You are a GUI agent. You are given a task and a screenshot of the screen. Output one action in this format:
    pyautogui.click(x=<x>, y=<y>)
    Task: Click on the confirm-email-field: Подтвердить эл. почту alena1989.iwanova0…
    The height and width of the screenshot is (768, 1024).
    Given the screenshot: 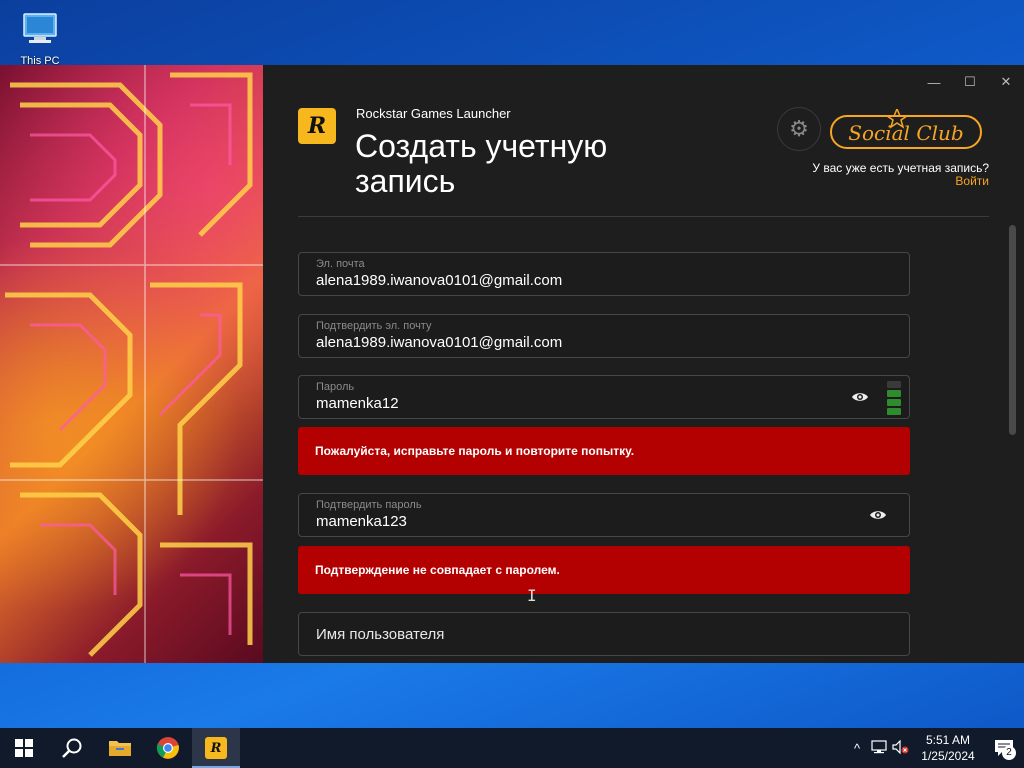 What is the action you would take?
    pyautogui.click(x=604, y=336)
    